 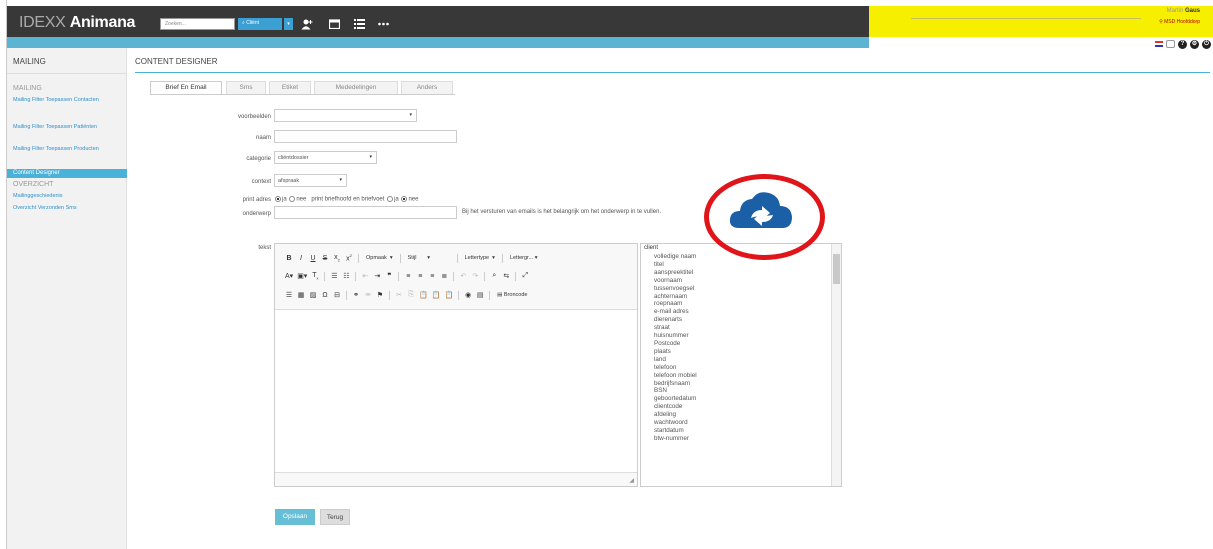 I want to click on field-item: dierenarts, so click(x=675, y=320).